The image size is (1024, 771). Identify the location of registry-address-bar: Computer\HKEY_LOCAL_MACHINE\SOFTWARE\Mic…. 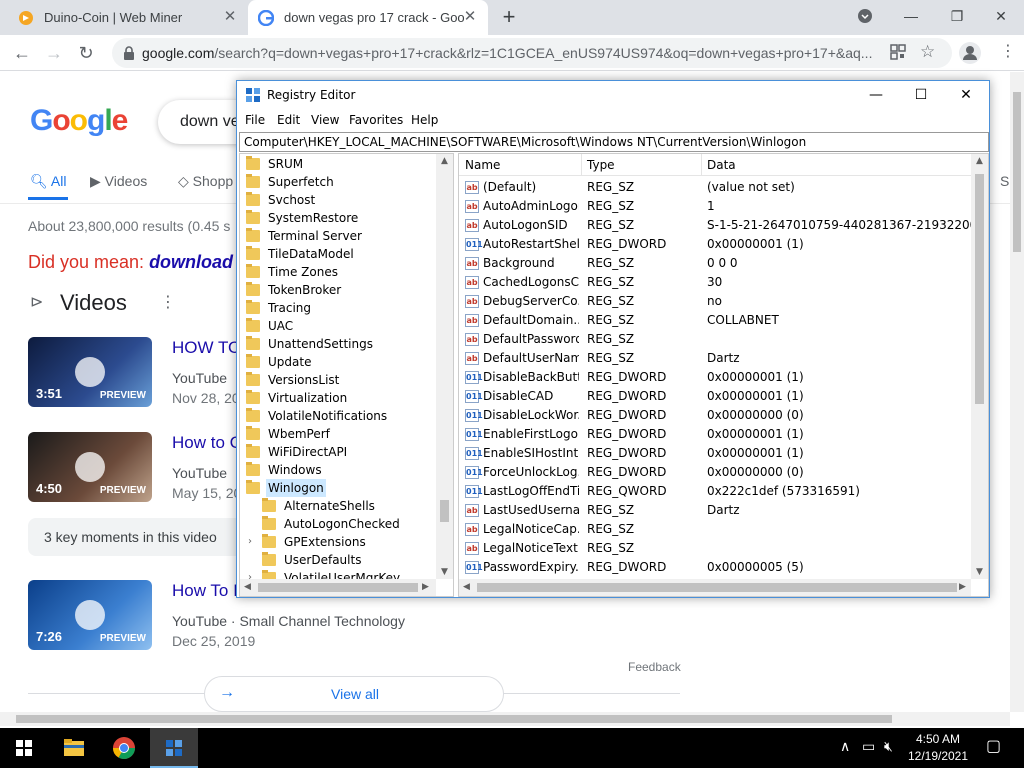
(614, 142).